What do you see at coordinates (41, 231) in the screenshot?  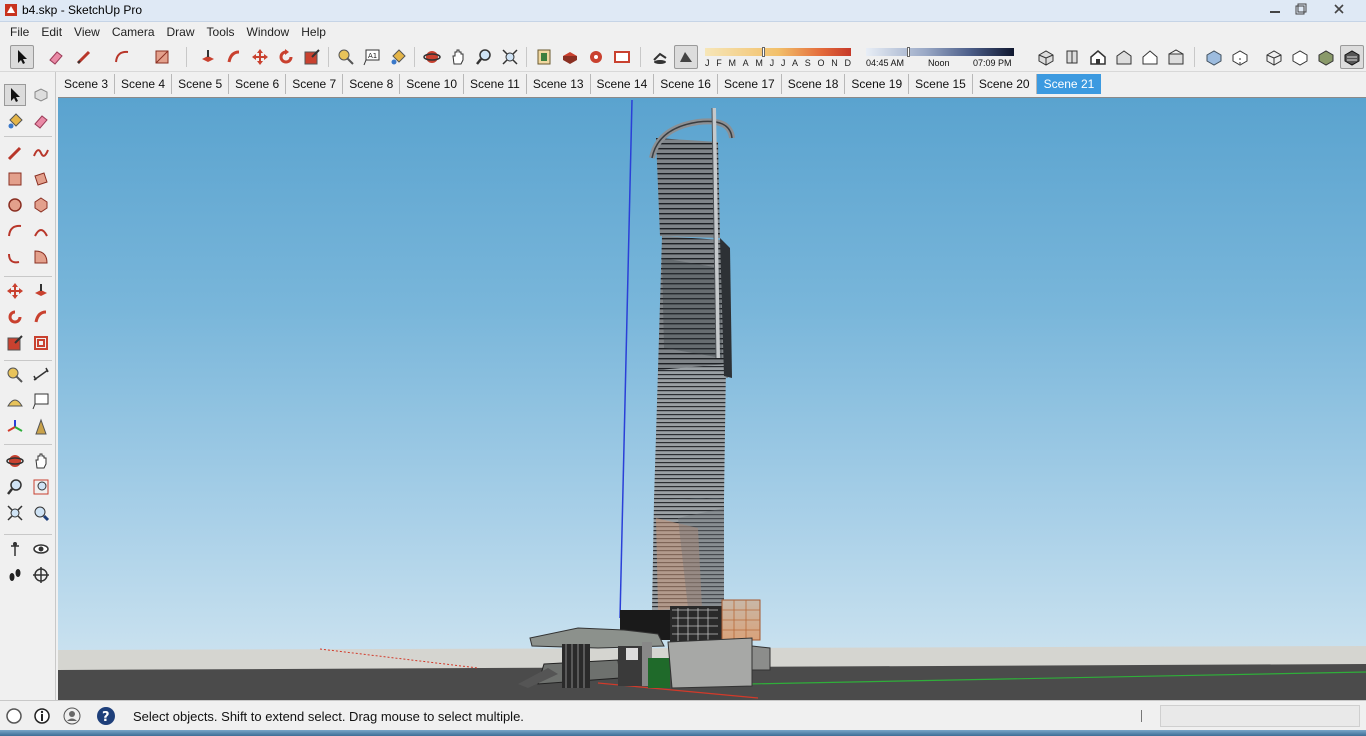 I see `2-point-arc-tool-button` at bounding box center [41, 231].